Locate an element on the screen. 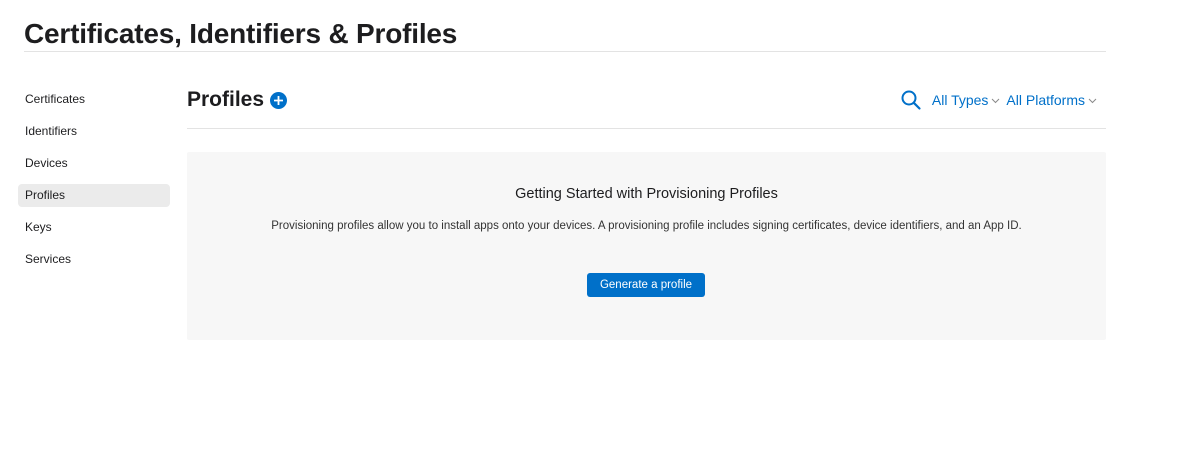 The image size is (1200, 454). filter-all-platforms: All Platforms is located at coordinates (1051, 100).